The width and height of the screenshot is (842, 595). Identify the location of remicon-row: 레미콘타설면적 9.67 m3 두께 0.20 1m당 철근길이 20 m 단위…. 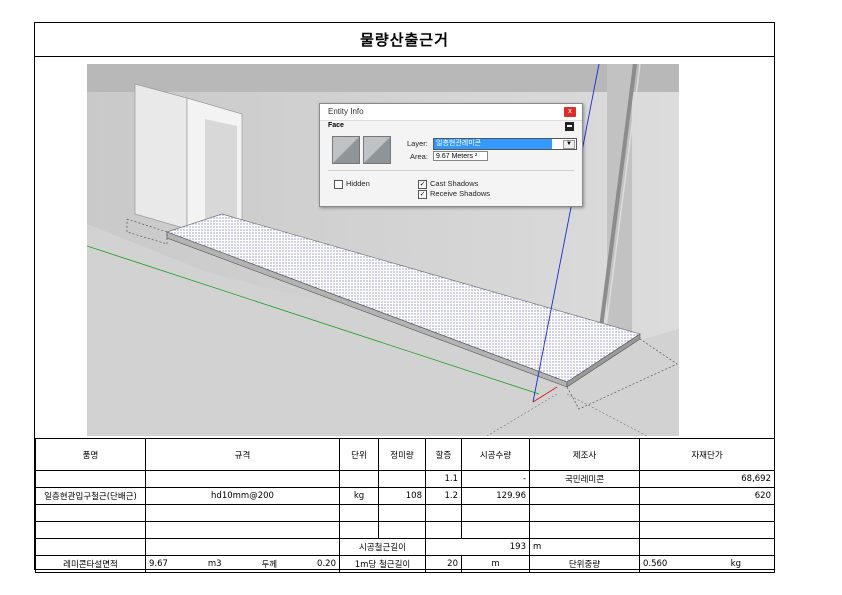
(405, 564).